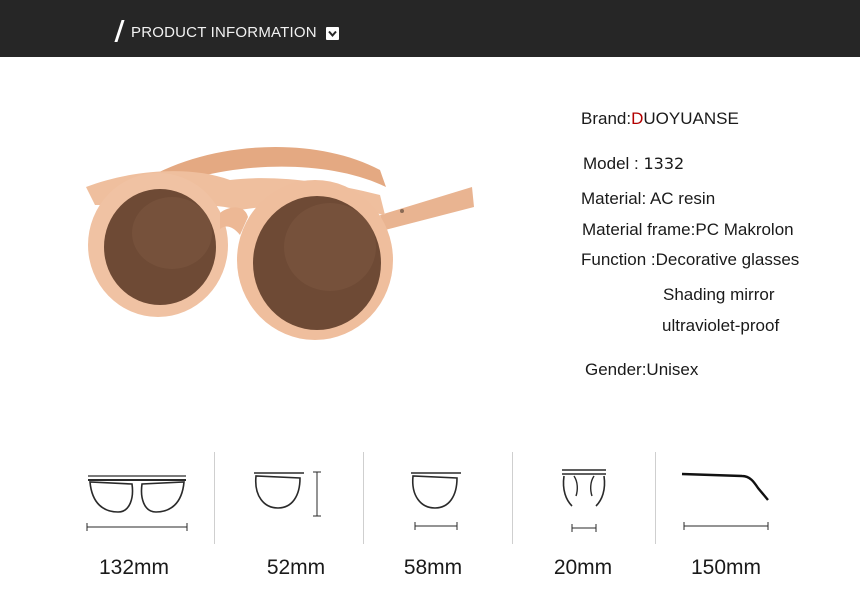  Describe the element at coordinates (642, 369) in the screenshot. I see `spec-gender: Gender:Unisex` at that location.